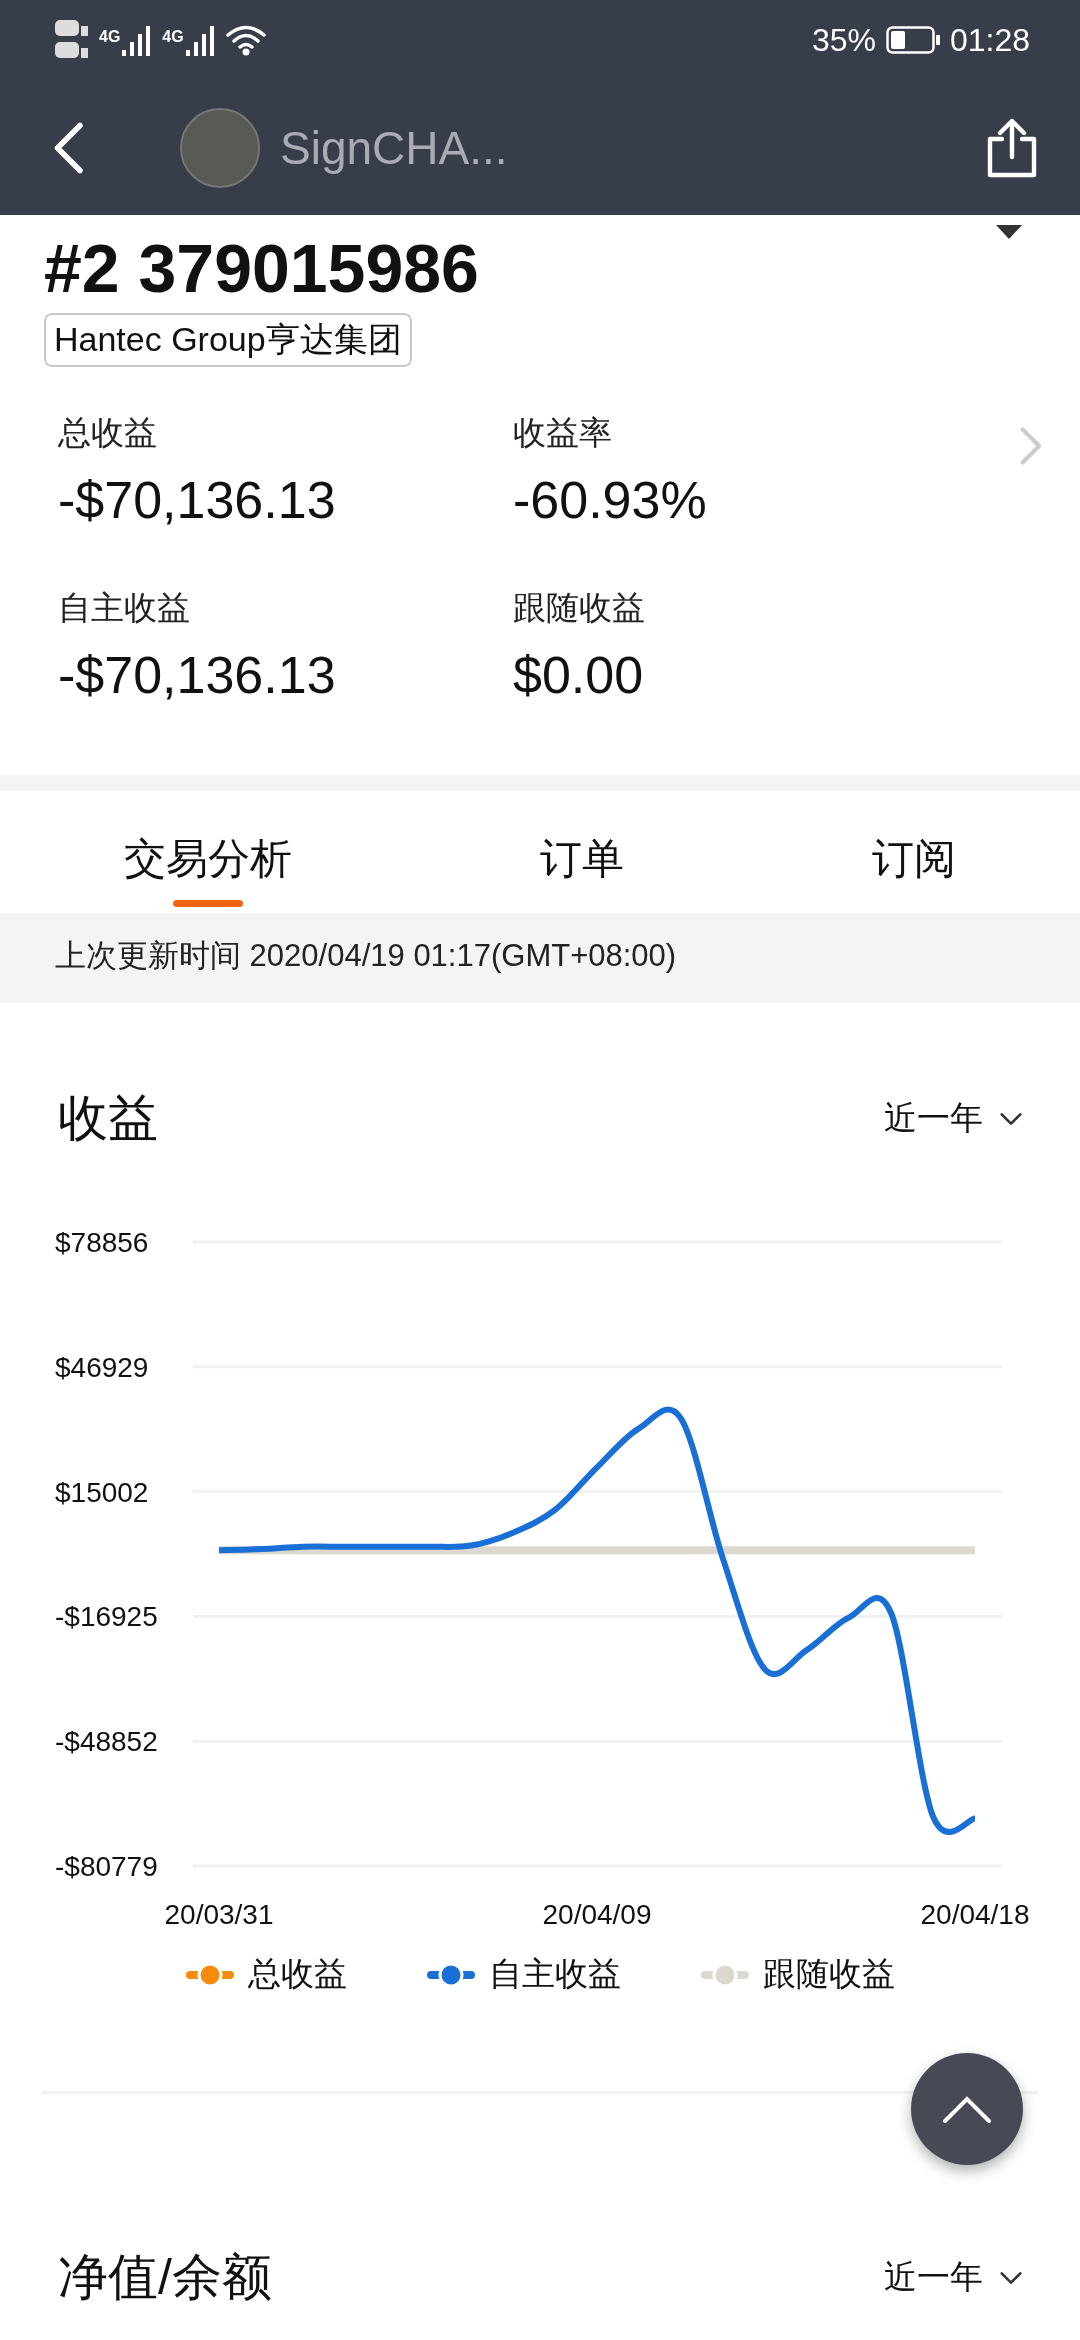  What do you see at coordinates (914, 866) in the screenshot?
I see `tab: 订阅` at bounding box center [914, 866].